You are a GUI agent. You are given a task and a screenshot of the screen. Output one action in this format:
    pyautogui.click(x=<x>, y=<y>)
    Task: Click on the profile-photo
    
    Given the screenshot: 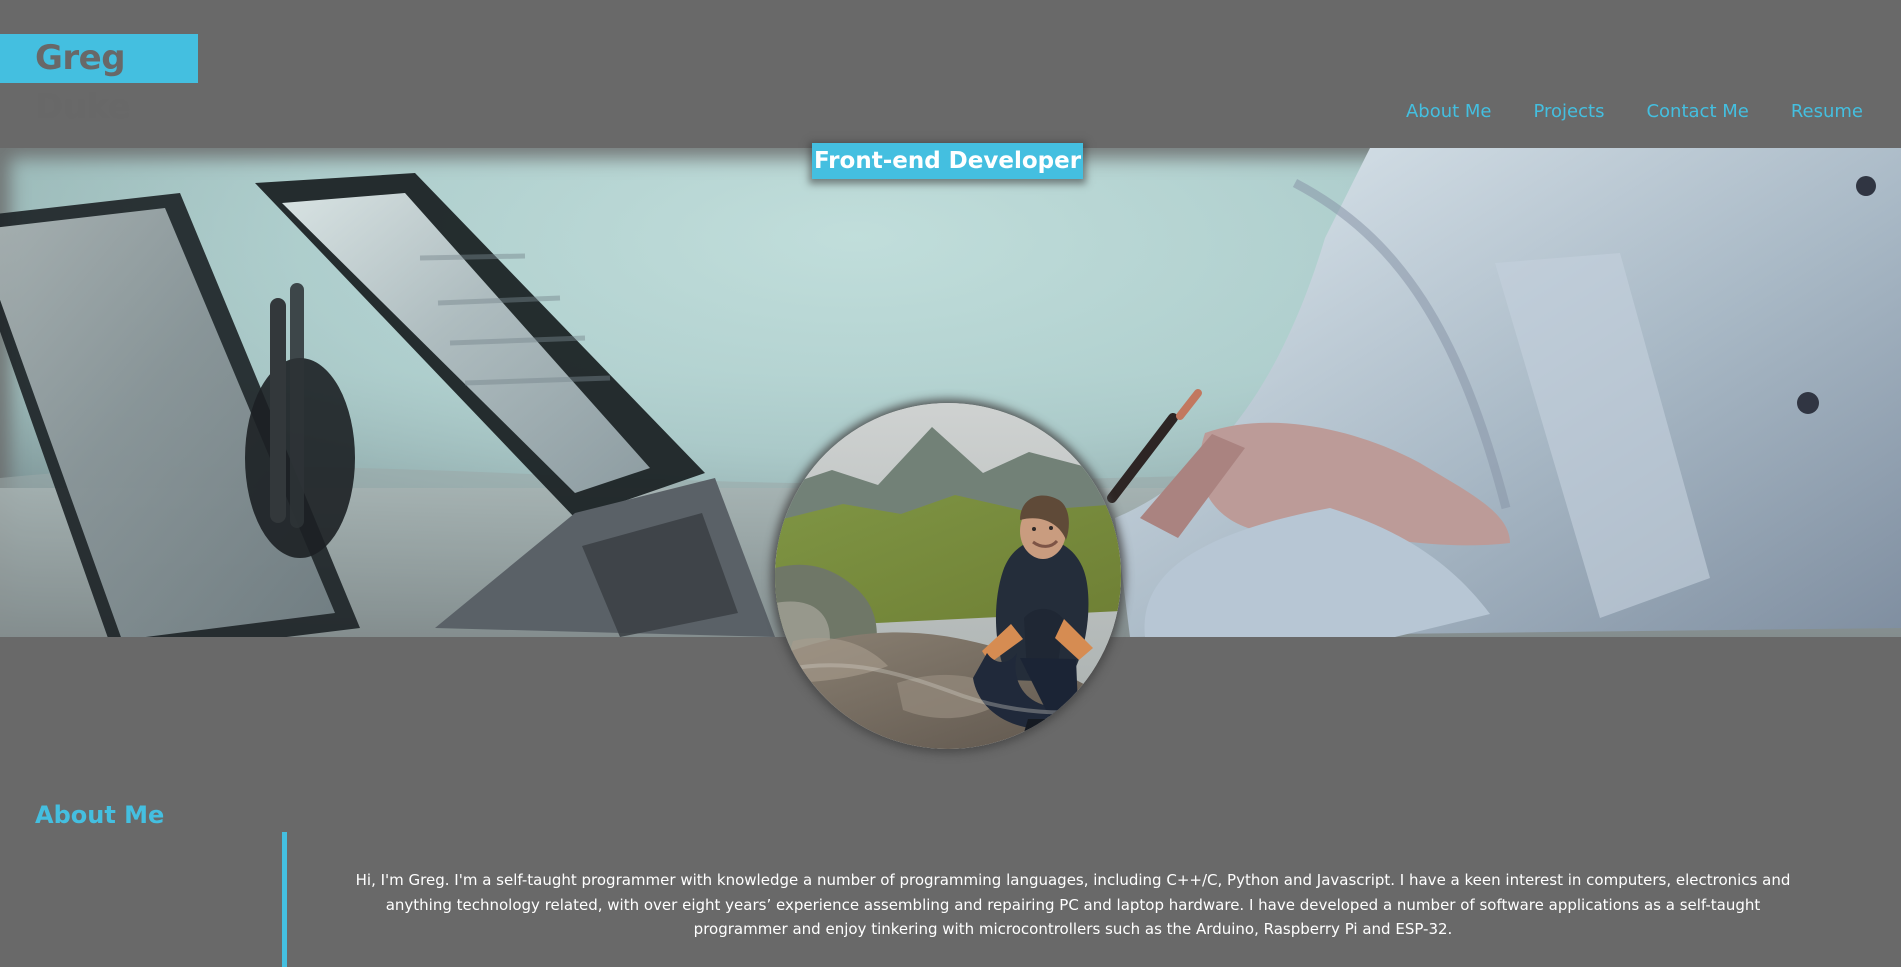 What is the action you would take?
    pyautogui.click(x=948, y=576)
    